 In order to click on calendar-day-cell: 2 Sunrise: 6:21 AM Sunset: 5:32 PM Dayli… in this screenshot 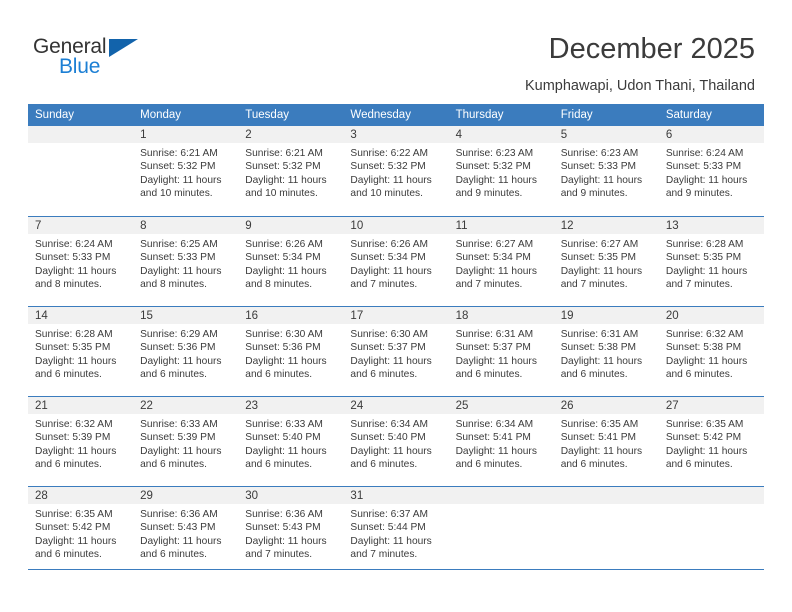, I will do `click(291, 171)`.